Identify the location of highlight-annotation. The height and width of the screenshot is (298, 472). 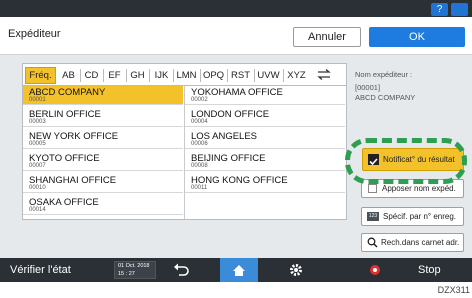
(406, 161).